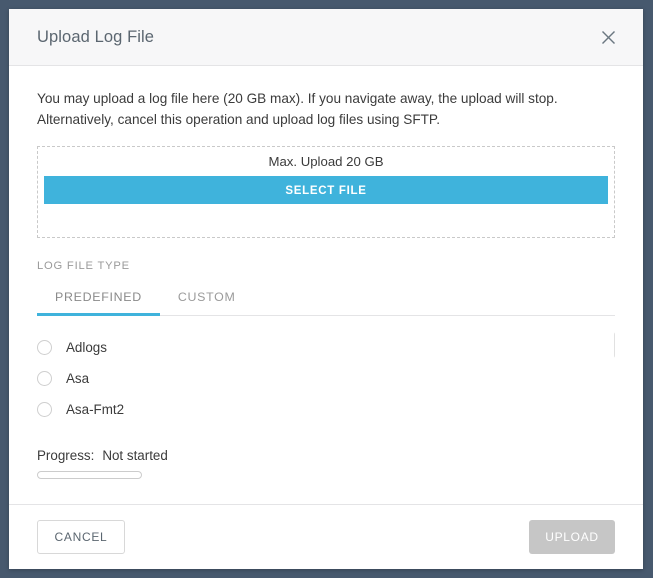 This screenshot has height=578, width=653. Describe the element at coordinates (326, 463) in the screenshot. I see `progress-section: Progress: Not started` at that location.